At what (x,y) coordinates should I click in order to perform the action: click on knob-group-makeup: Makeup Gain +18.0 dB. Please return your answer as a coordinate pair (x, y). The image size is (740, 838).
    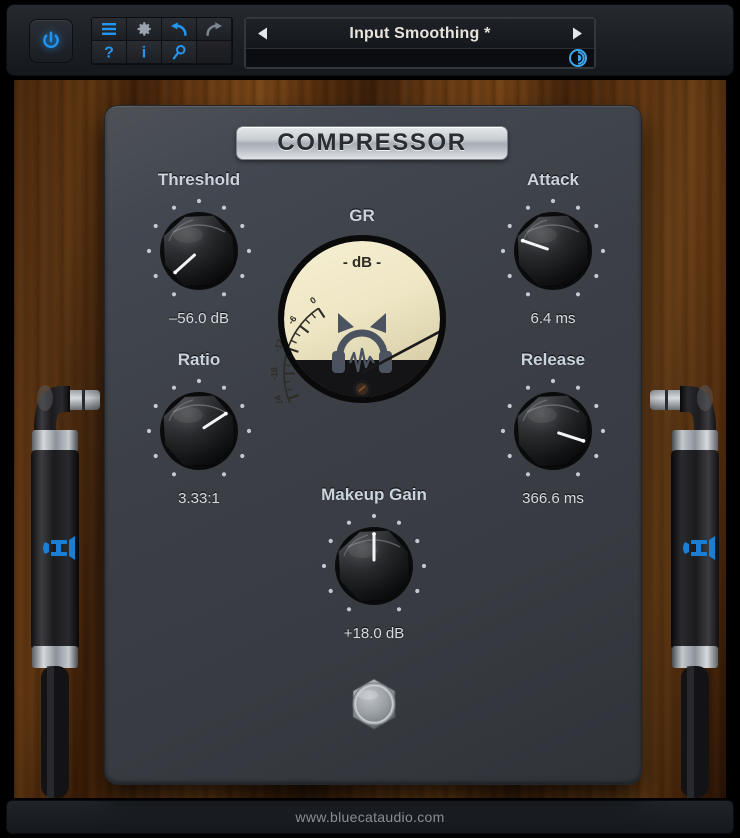
    Looking at the image, I should click on (374, 563).